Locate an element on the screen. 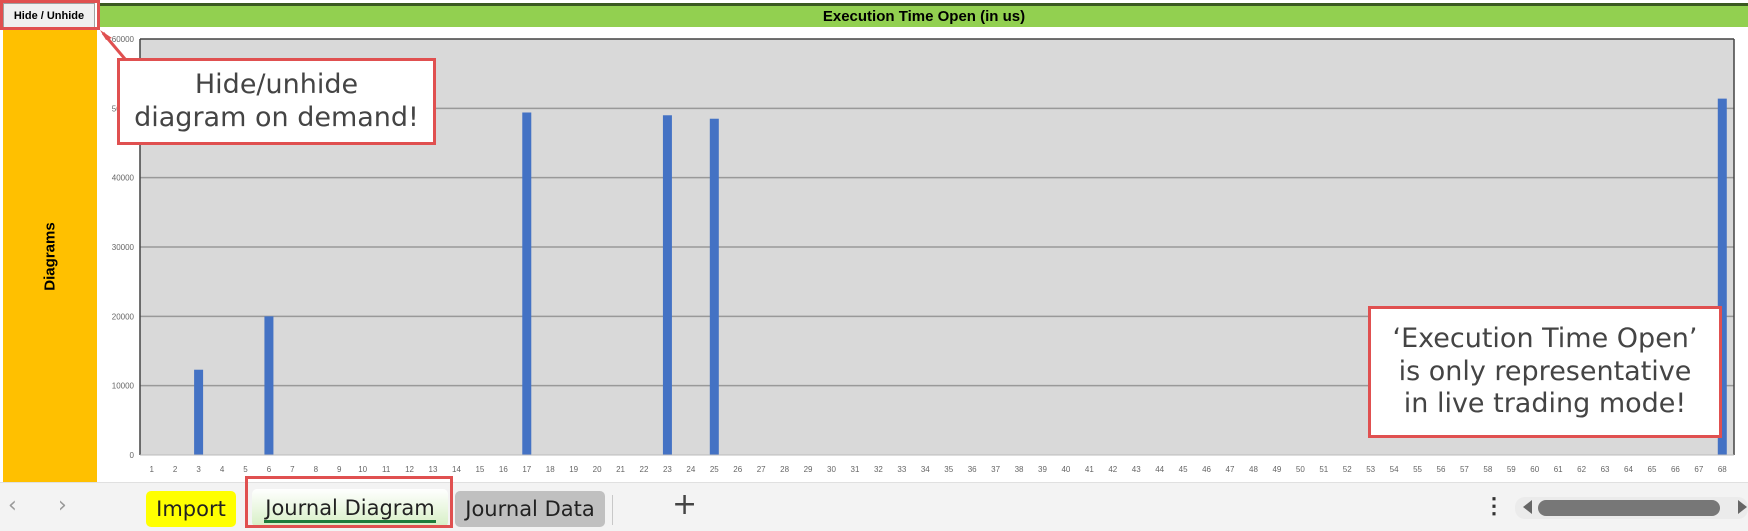 The height and width of the screenshot is (531, 1748). diagrams-sidebar: Diagrams is located at coordinates (50, 256).